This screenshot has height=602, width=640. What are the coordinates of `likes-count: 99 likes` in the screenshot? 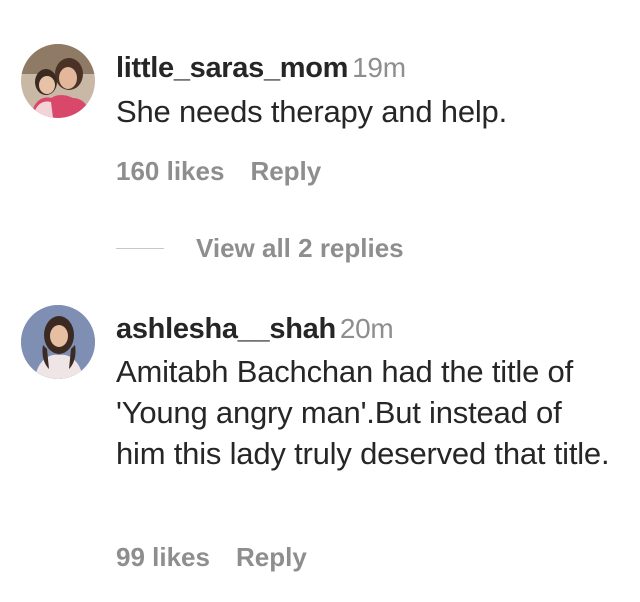 It's located at (163, 557).